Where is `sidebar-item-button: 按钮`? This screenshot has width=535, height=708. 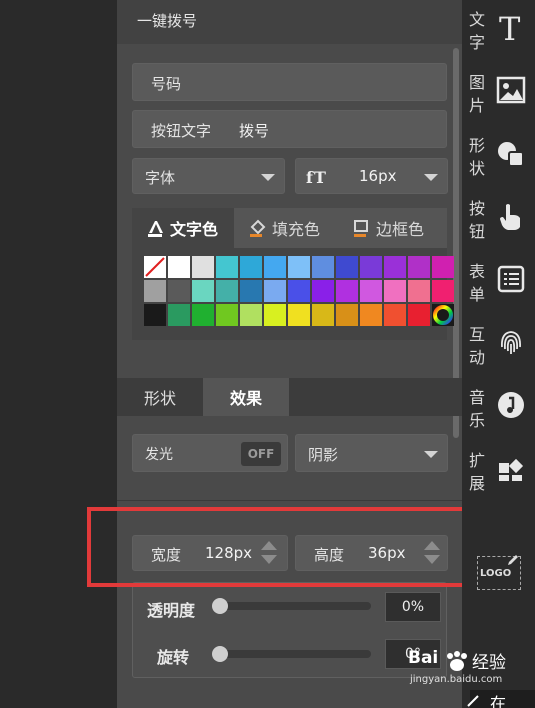 sidebar-item-button: 按钮 is located at coordinates (498, 222).